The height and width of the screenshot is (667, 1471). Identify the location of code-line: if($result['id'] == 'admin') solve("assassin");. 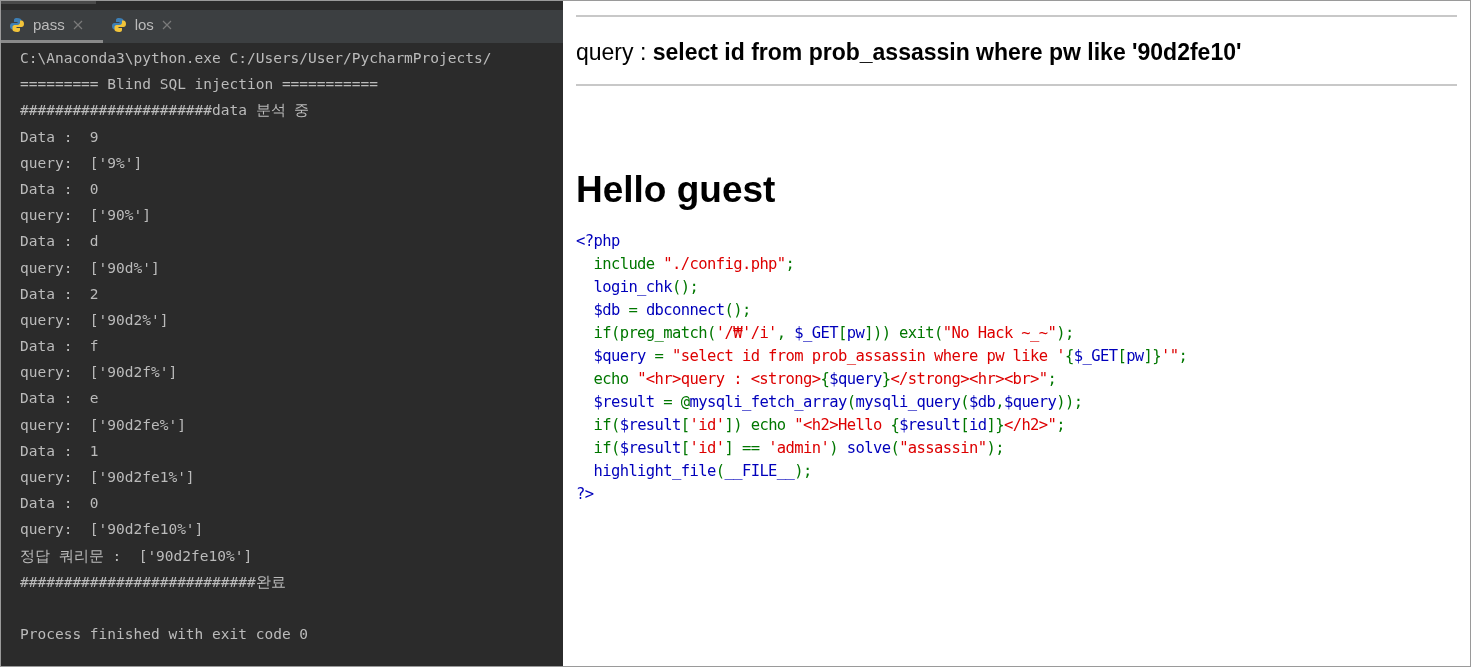
(798, 448).